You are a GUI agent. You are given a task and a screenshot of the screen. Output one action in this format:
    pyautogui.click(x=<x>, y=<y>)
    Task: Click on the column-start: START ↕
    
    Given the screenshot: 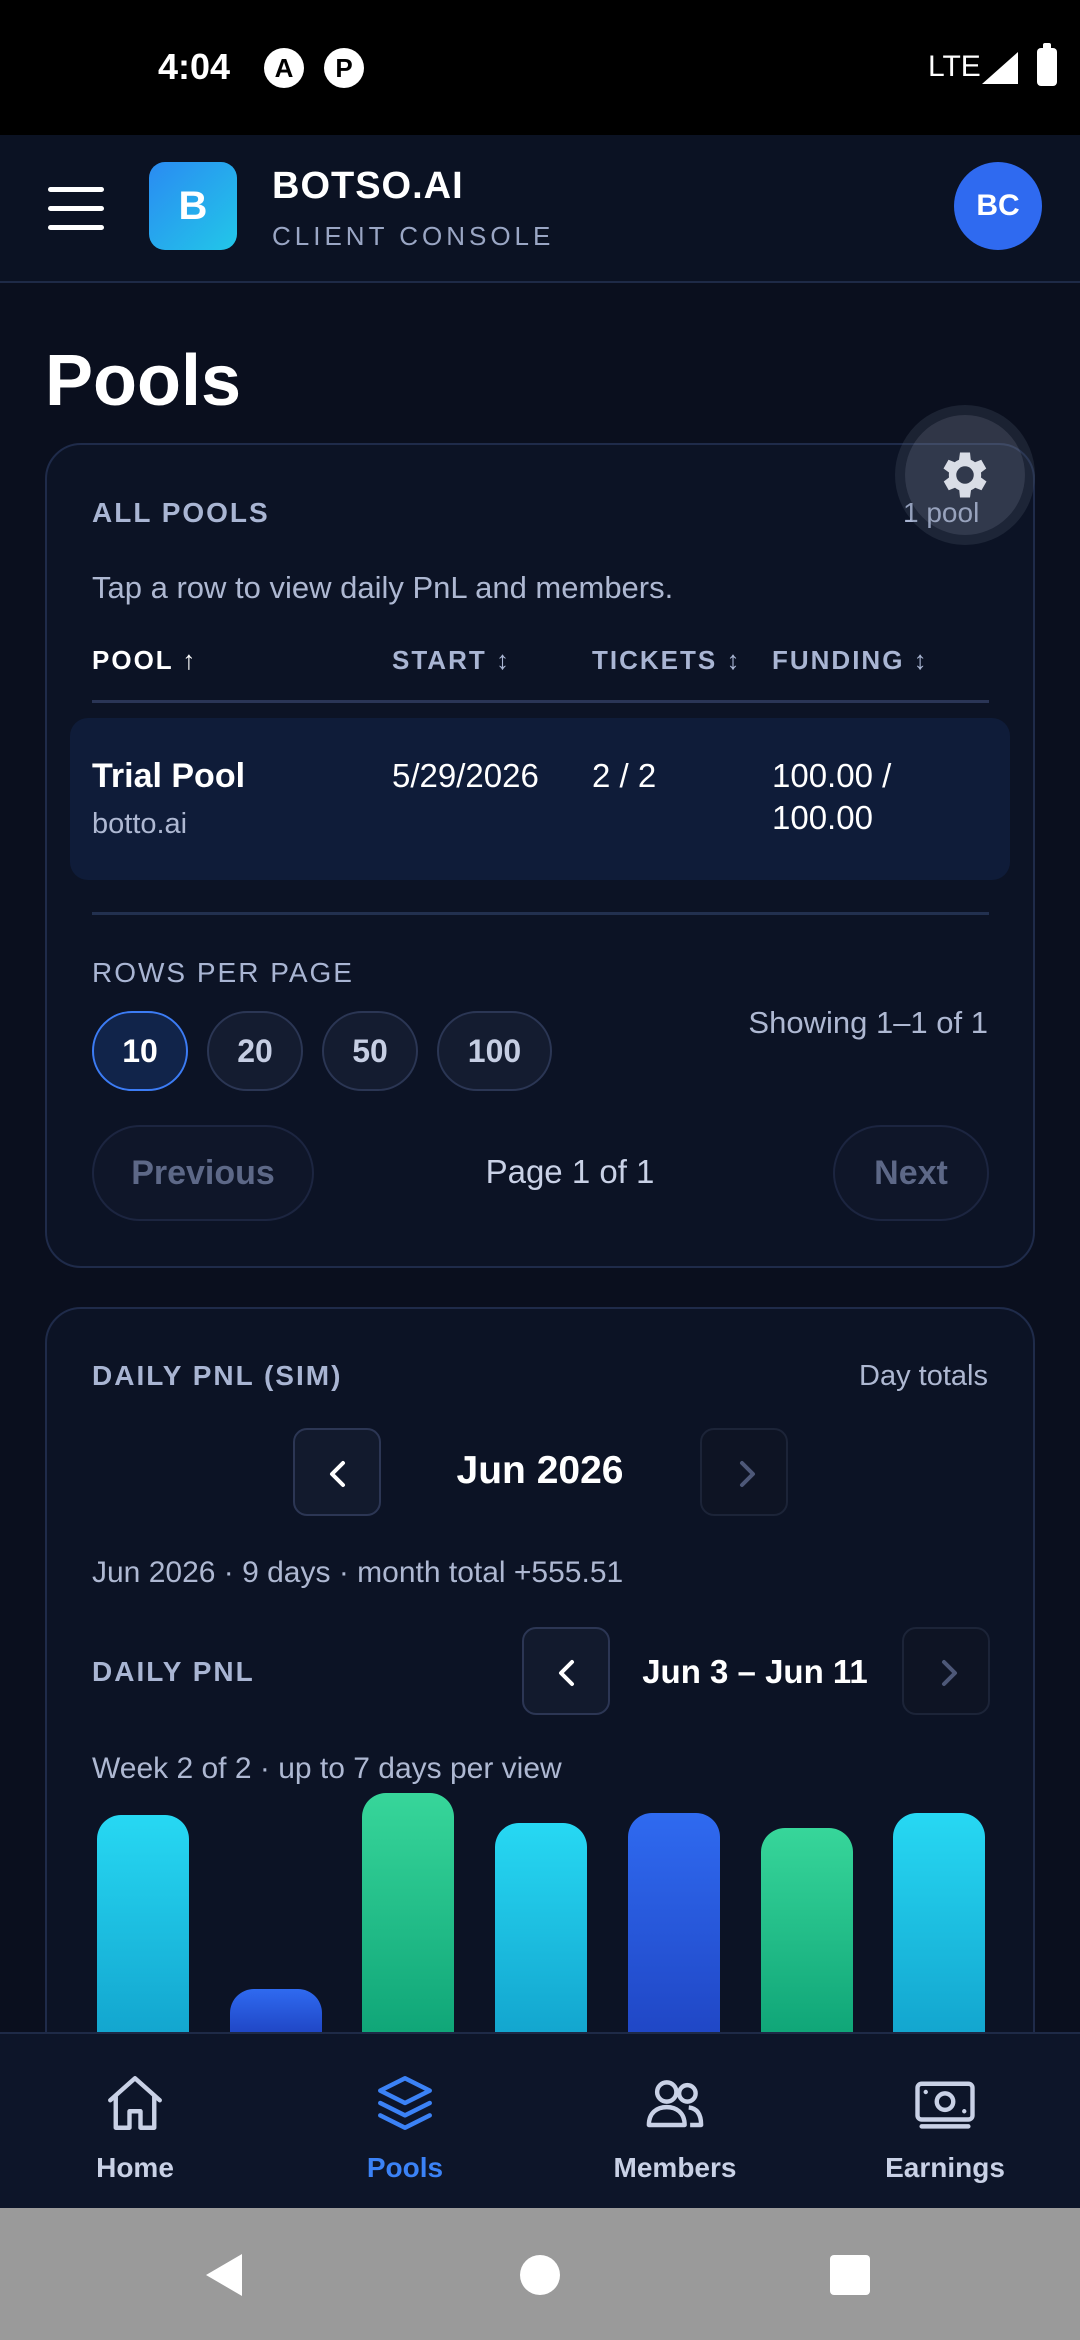 What is the action you would take?
    pyautogui.click(x=451, y=660)
    